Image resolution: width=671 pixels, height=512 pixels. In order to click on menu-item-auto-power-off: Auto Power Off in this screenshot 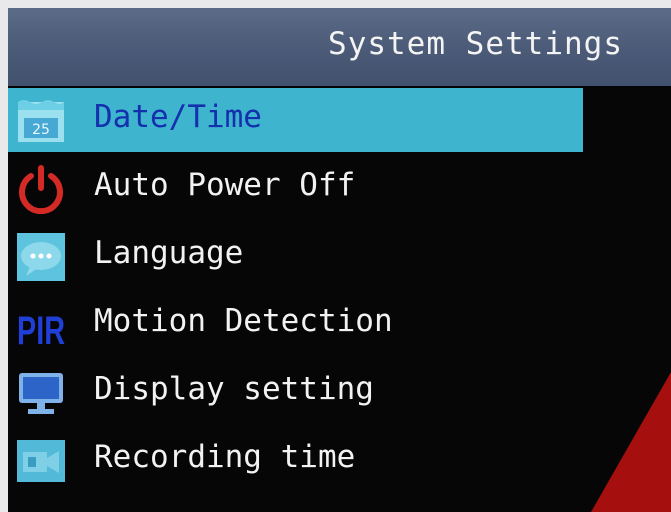, I will do `click(339, 188)`.